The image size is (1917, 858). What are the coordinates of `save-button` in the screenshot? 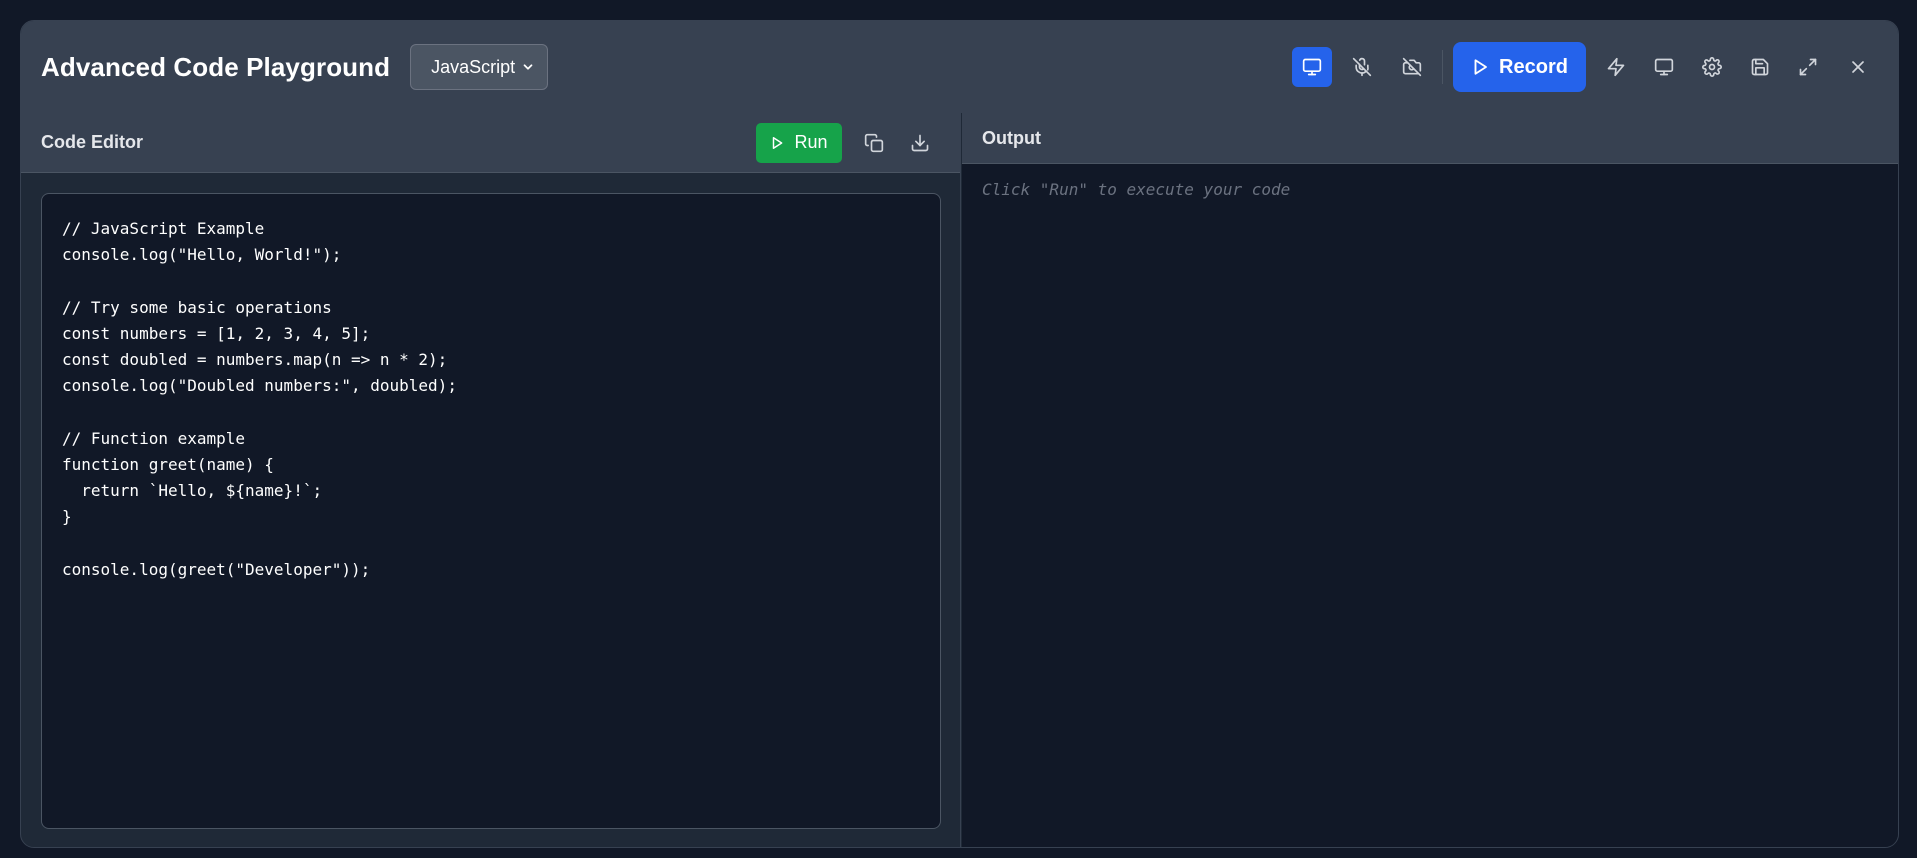 It's located at (1760, 67).